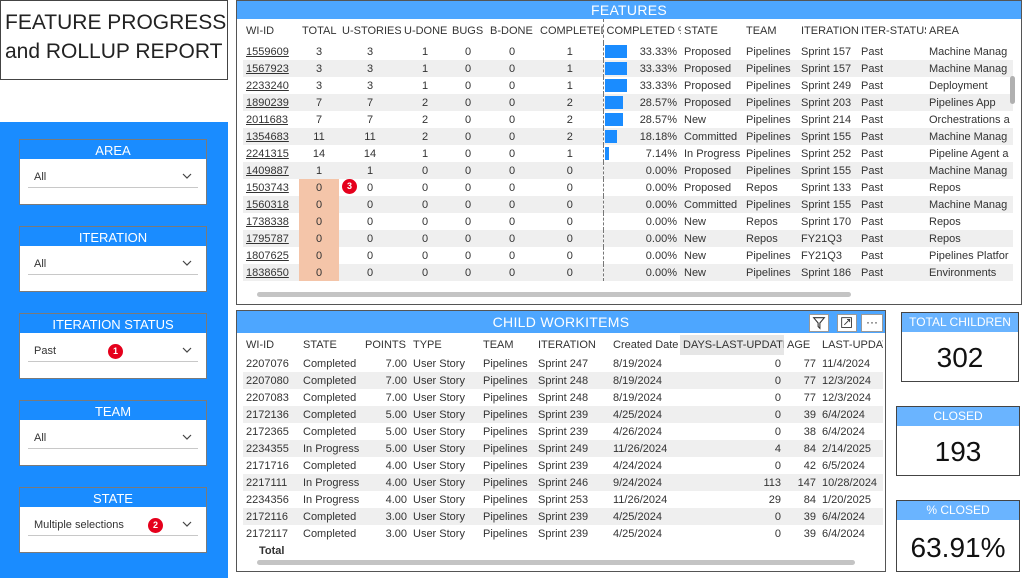 The height and width of the screenshot is (578, 1024). I want to click on percent-closed-title: % CLOSED, so click(958, 510).